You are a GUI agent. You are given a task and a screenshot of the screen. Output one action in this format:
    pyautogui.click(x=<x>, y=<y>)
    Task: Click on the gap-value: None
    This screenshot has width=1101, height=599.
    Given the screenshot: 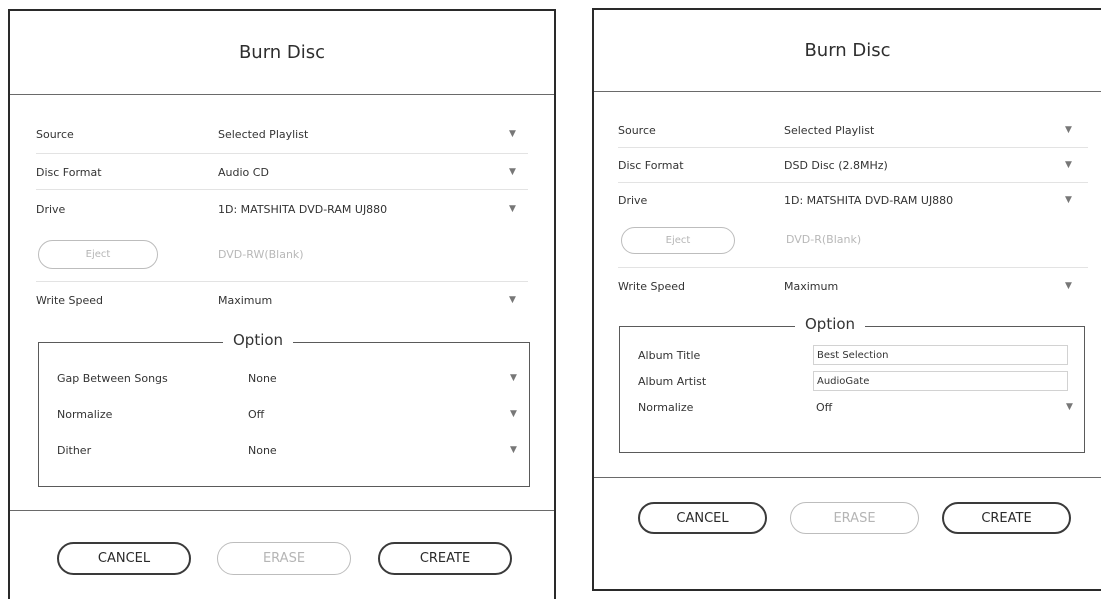 What is the action you would take?
    pyautogui.click(x=262, y=378)
    